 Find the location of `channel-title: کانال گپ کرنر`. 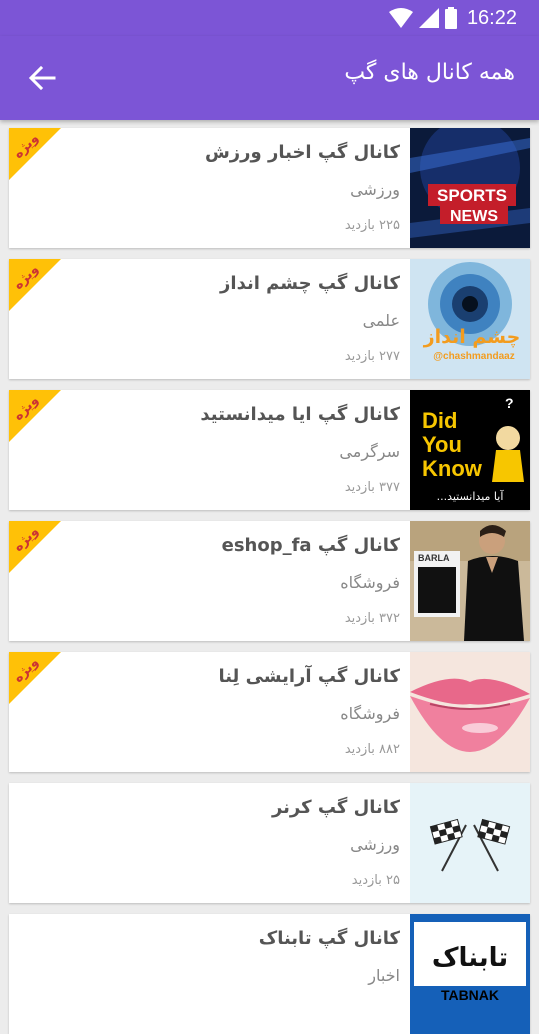

channel-title: کانال گپ کرنر is located at coordinates (335, 807).